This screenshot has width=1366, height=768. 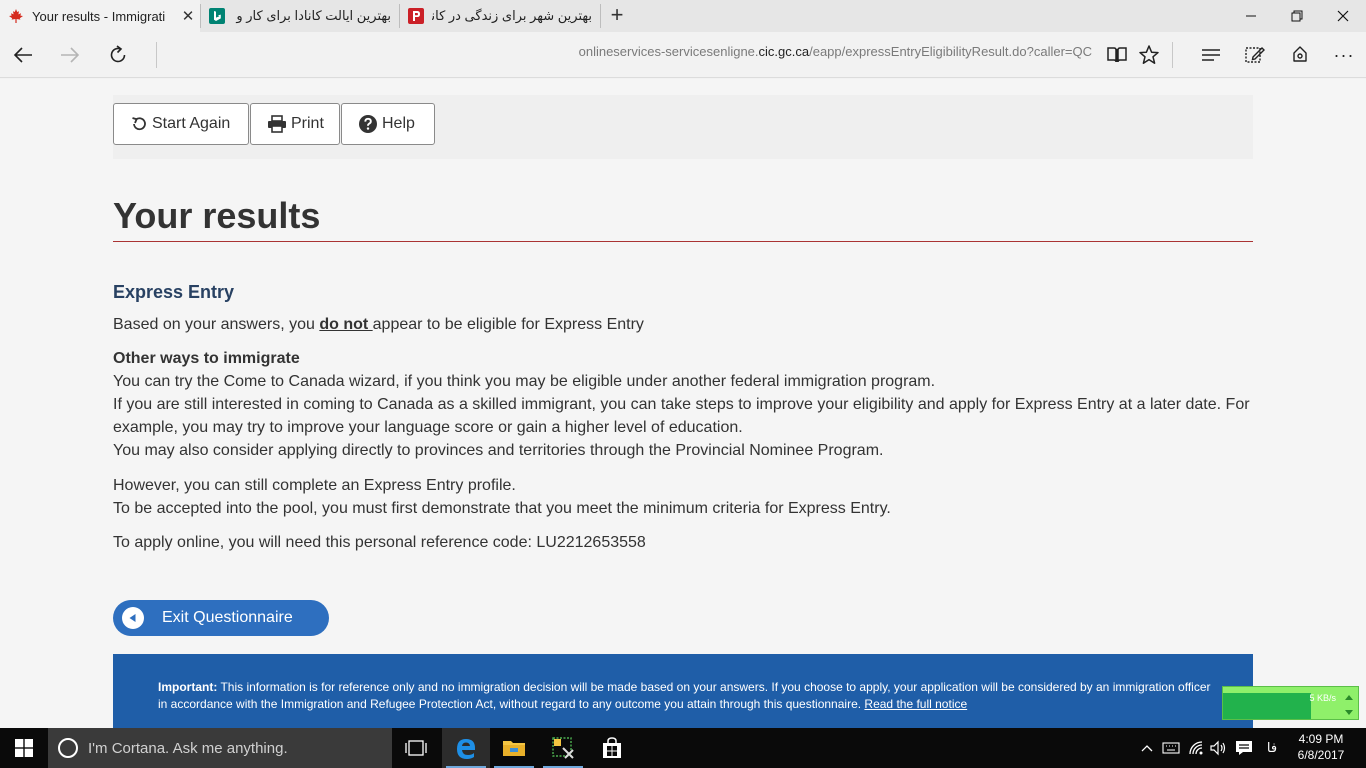 I want to click on task-view-icon, so click(x=416, y=748).